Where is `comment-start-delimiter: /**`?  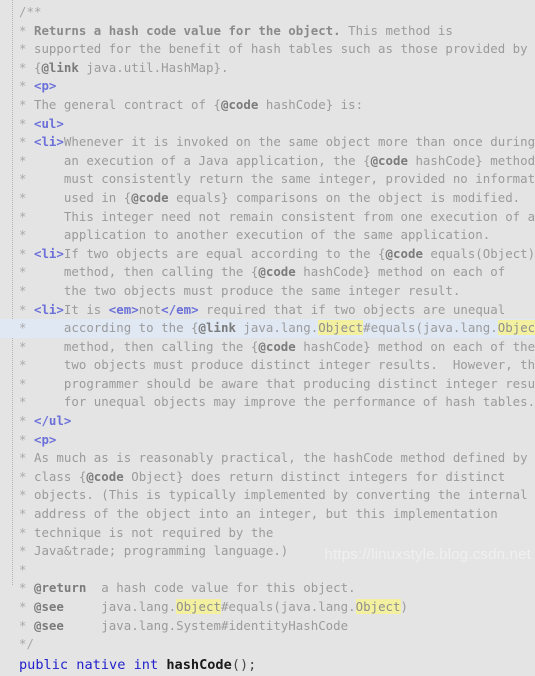
comment-start-delimiter: /** is located at coordinates (30, 11).